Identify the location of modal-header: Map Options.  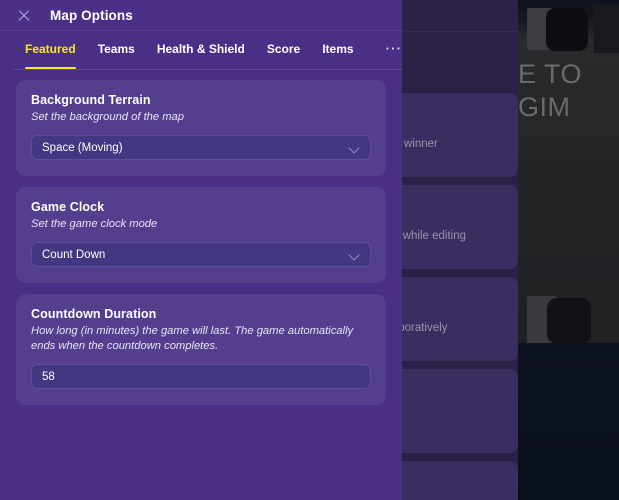
(201, 15).